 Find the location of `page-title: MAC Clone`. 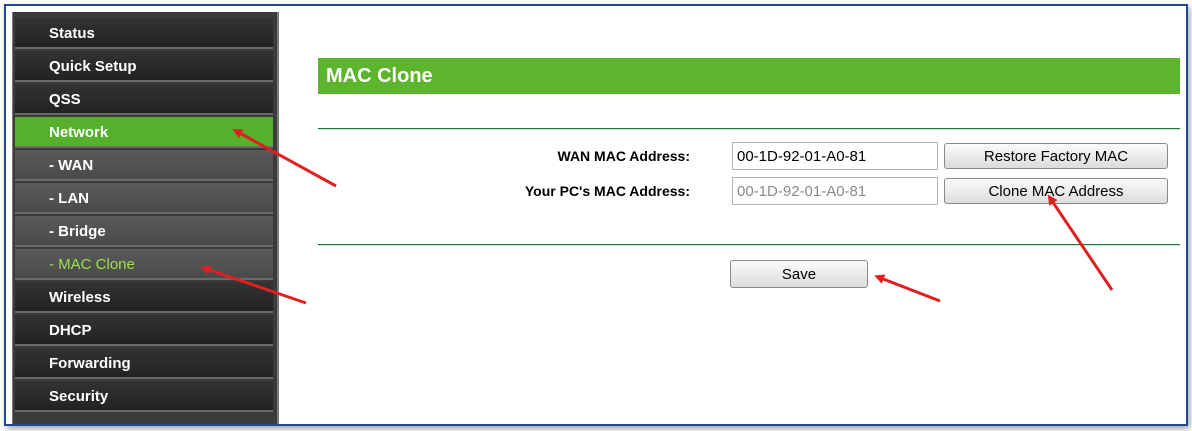

page-title: MAC Clone is located at coordinates (749, 76).